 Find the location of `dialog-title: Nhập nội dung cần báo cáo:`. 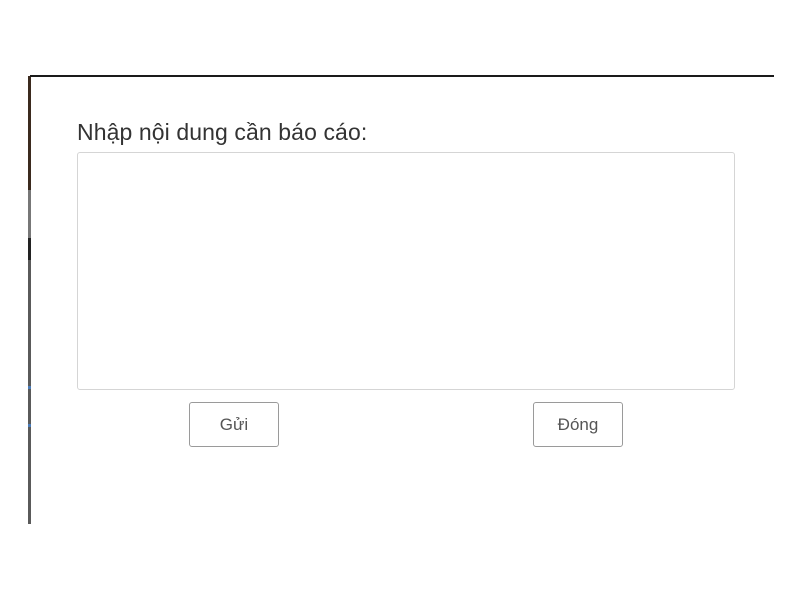

dialog-title: Nhập nội dung cần báo cáo: is located at coordinates (222, 132).